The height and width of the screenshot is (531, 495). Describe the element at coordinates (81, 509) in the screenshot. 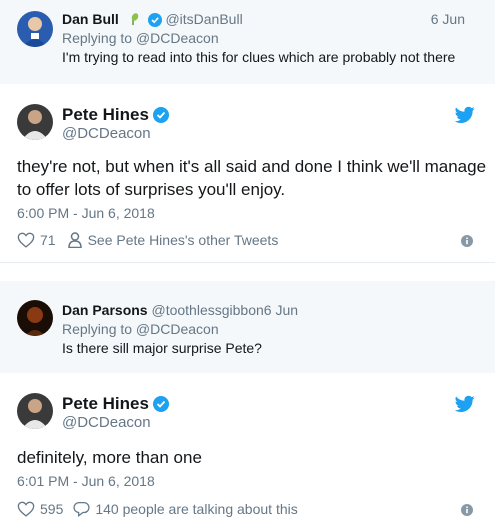

I see `comment-icon` at that location.